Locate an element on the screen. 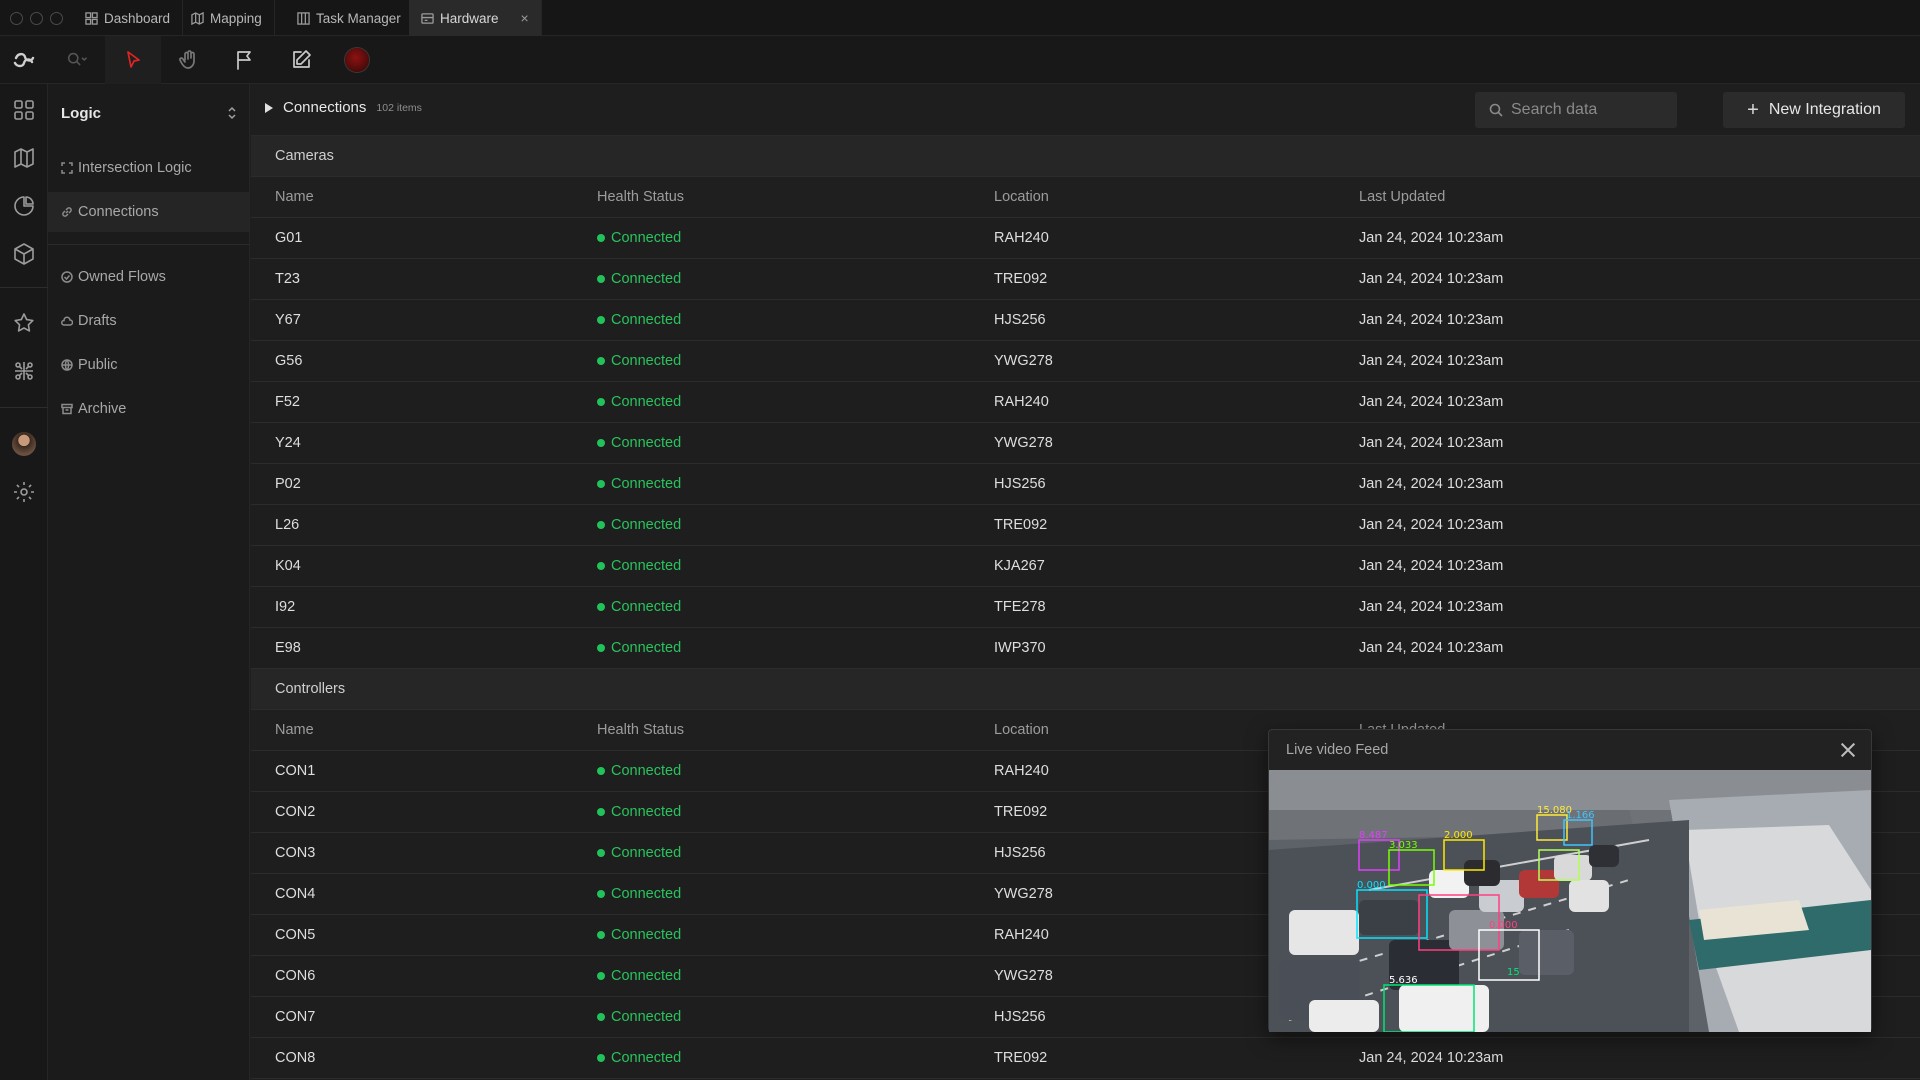 Image resolution: width=1920 pixels, height=1080 pixels. window-close-button is located at coordinates (16, 18).